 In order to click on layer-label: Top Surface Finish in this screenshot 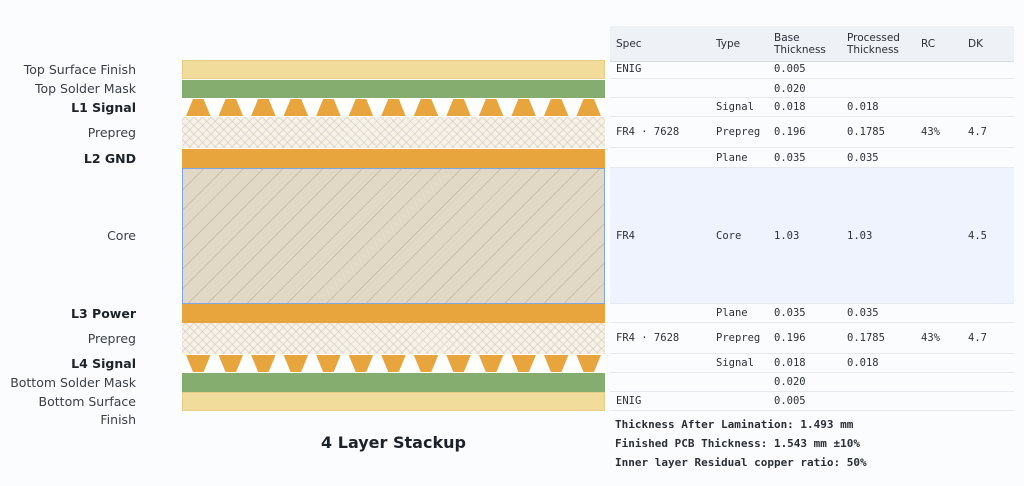, I will do `click(79, 69)`.